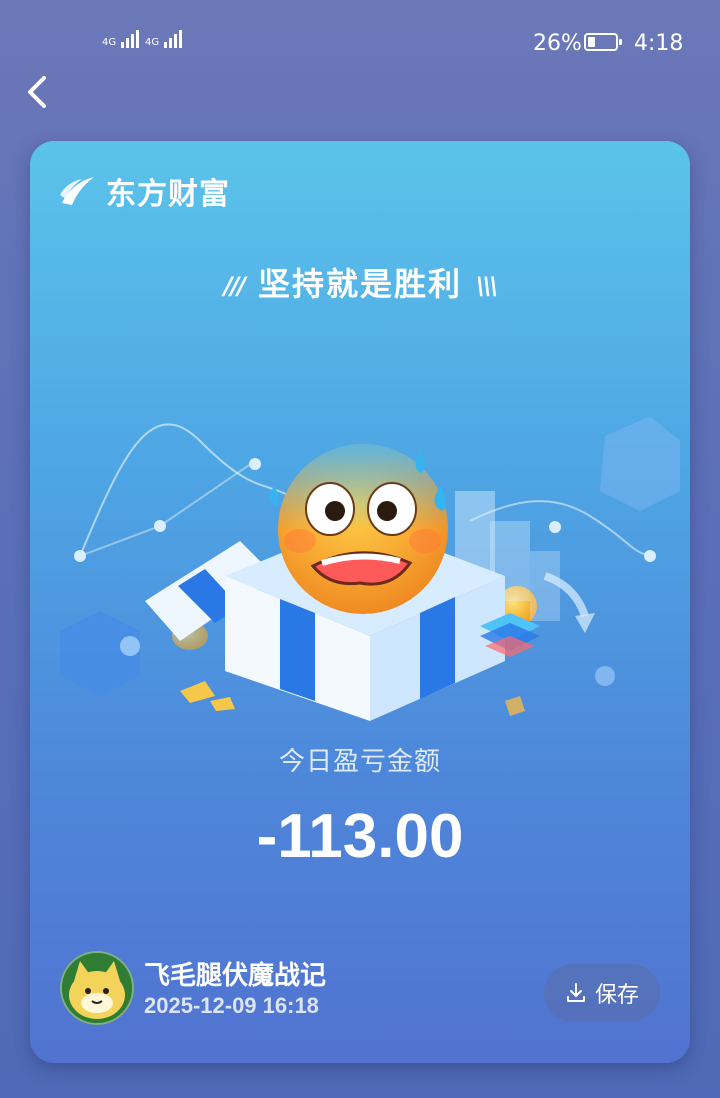 The width and height of the screenshot is (720, 1098). What do you see at coordinates (235, 976) in the screenshot?
I see `user-name: 飞毛腿伏魔战记` at bounding box center [235, 976].